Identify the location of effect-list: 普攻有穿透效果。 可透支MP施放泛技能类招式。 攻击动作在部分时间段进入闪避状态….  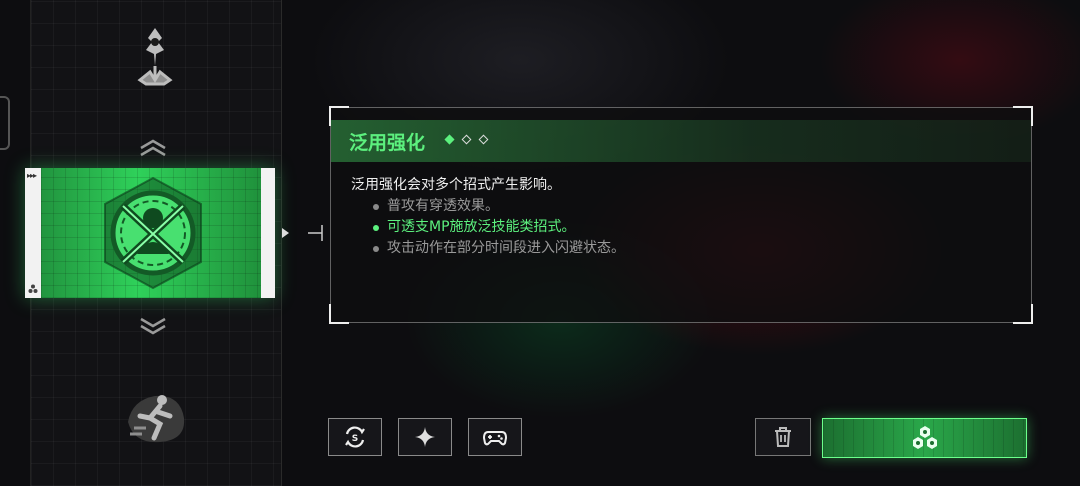
(498, 227).